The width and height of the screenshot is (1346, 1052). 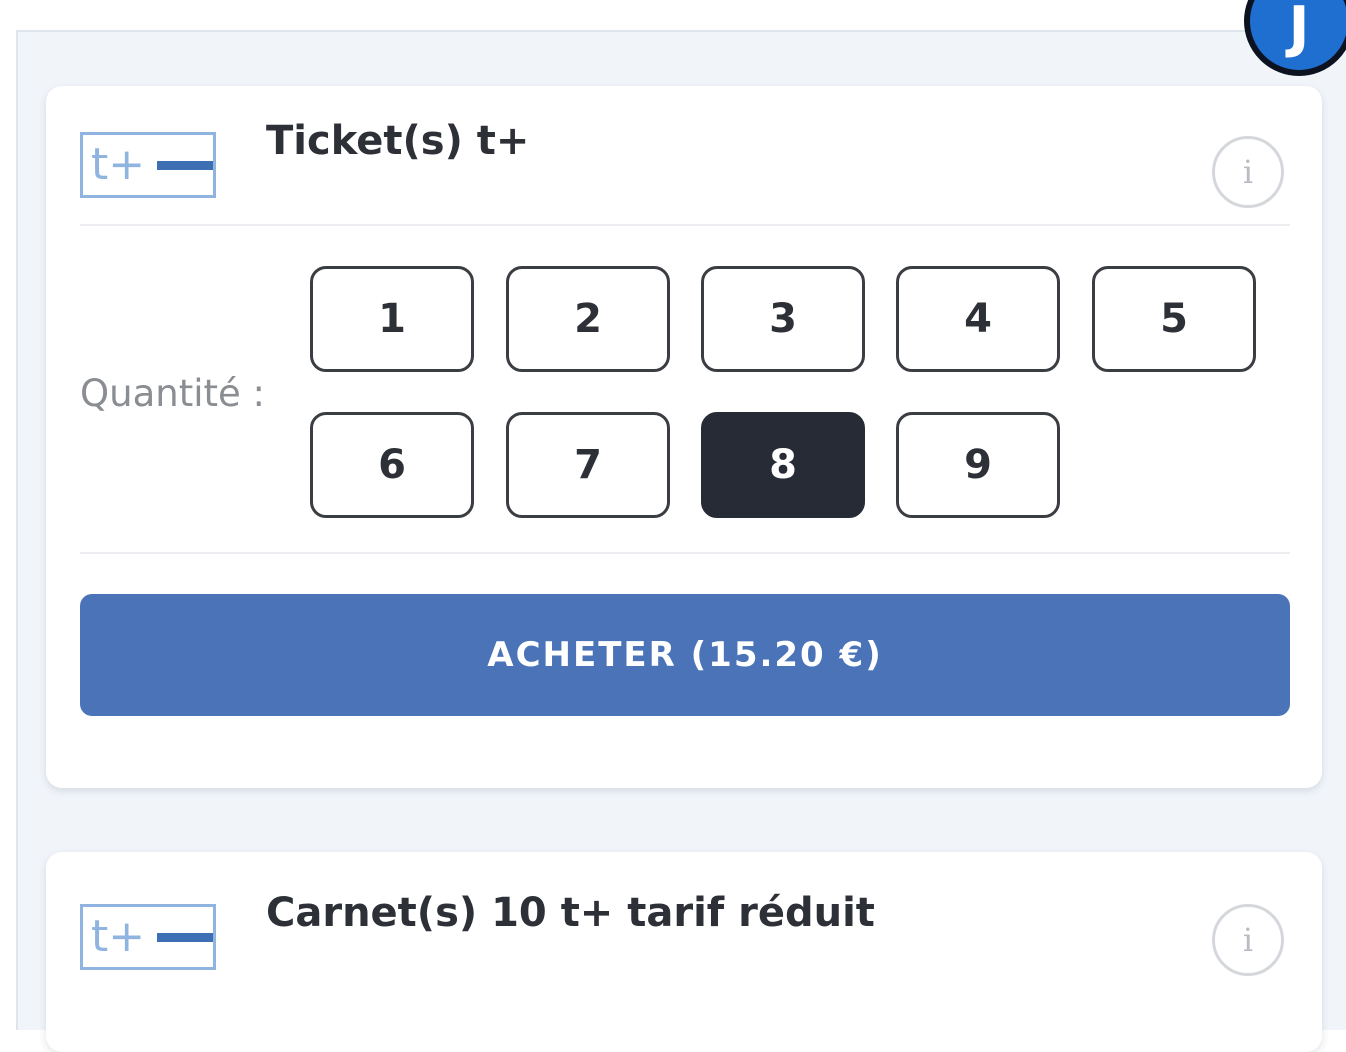 I want to click on quantity-option-9: 9, so click(x=978, y=465).